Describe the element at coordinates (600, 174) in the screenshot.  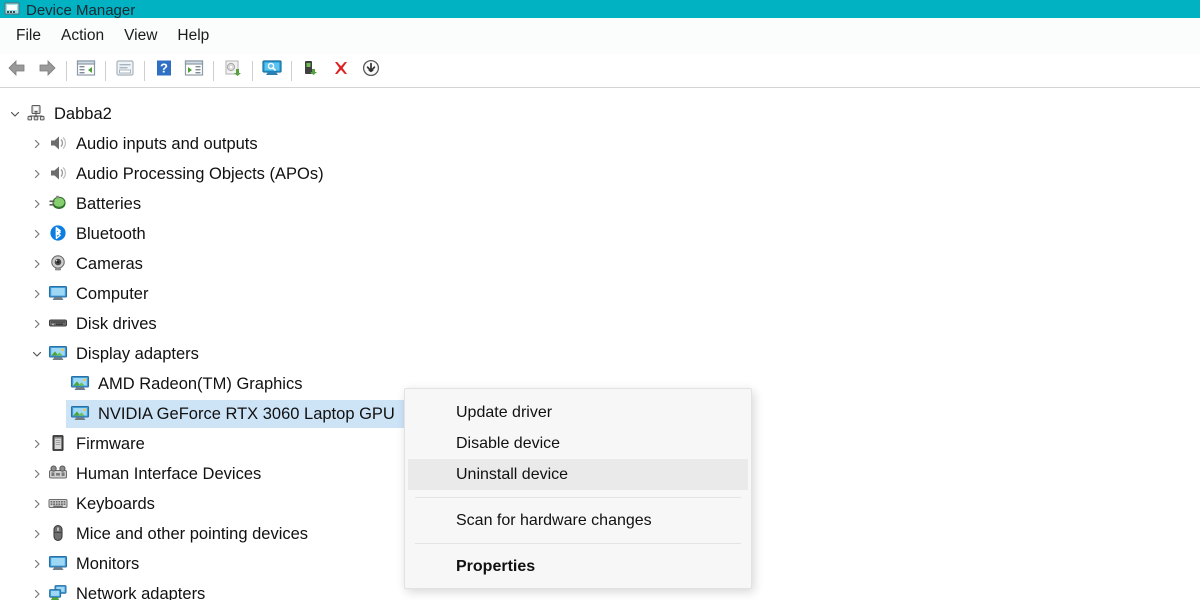
I see `tree-item: Audio Processing Objects (APOs)` at that location.